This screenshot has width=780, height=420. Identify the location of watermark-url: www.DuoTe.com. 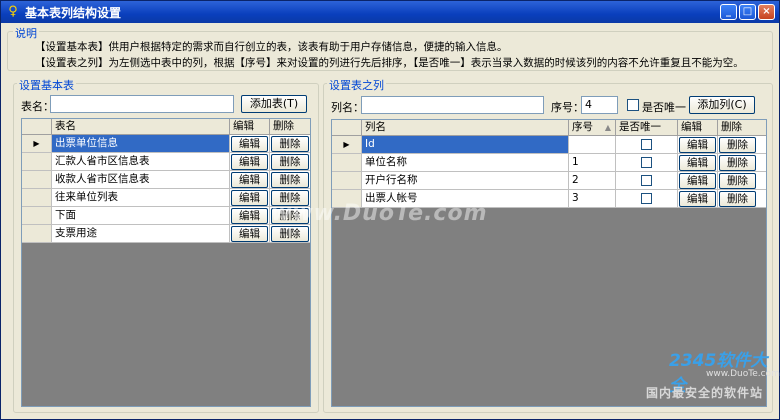
(743, 374).